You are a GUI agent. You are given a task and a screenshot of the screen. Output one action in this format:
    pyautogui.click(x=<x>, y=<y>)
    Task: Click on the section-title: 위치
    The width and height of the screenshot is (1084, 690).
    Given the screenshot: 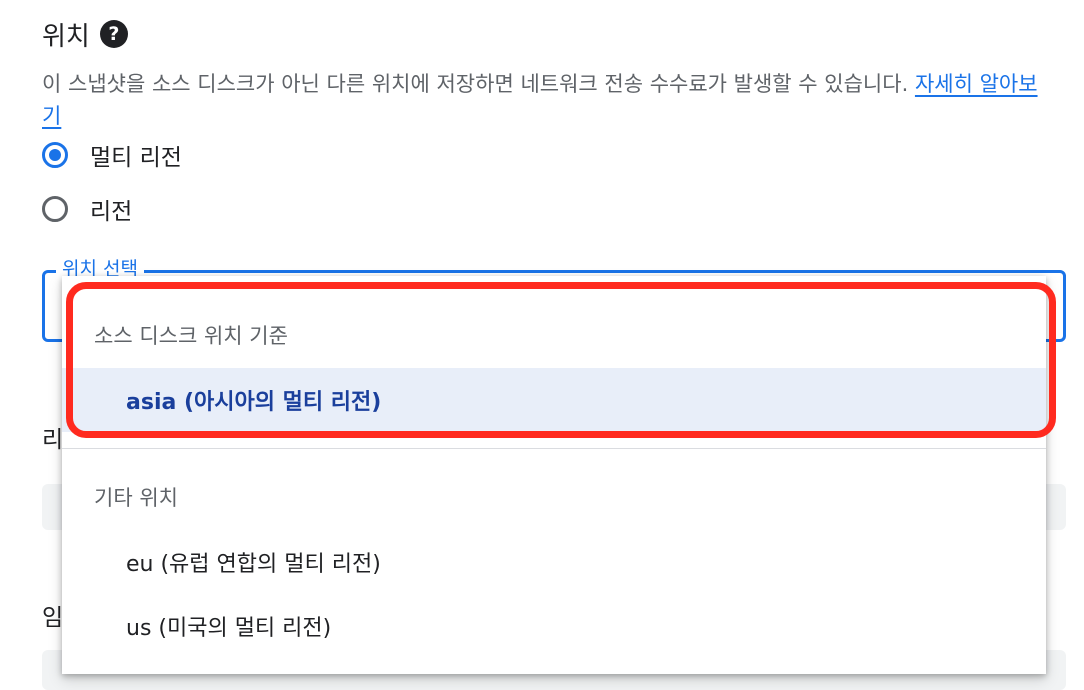 What is the action you would take?
    pyautogui.click(x=66, y=36)
    